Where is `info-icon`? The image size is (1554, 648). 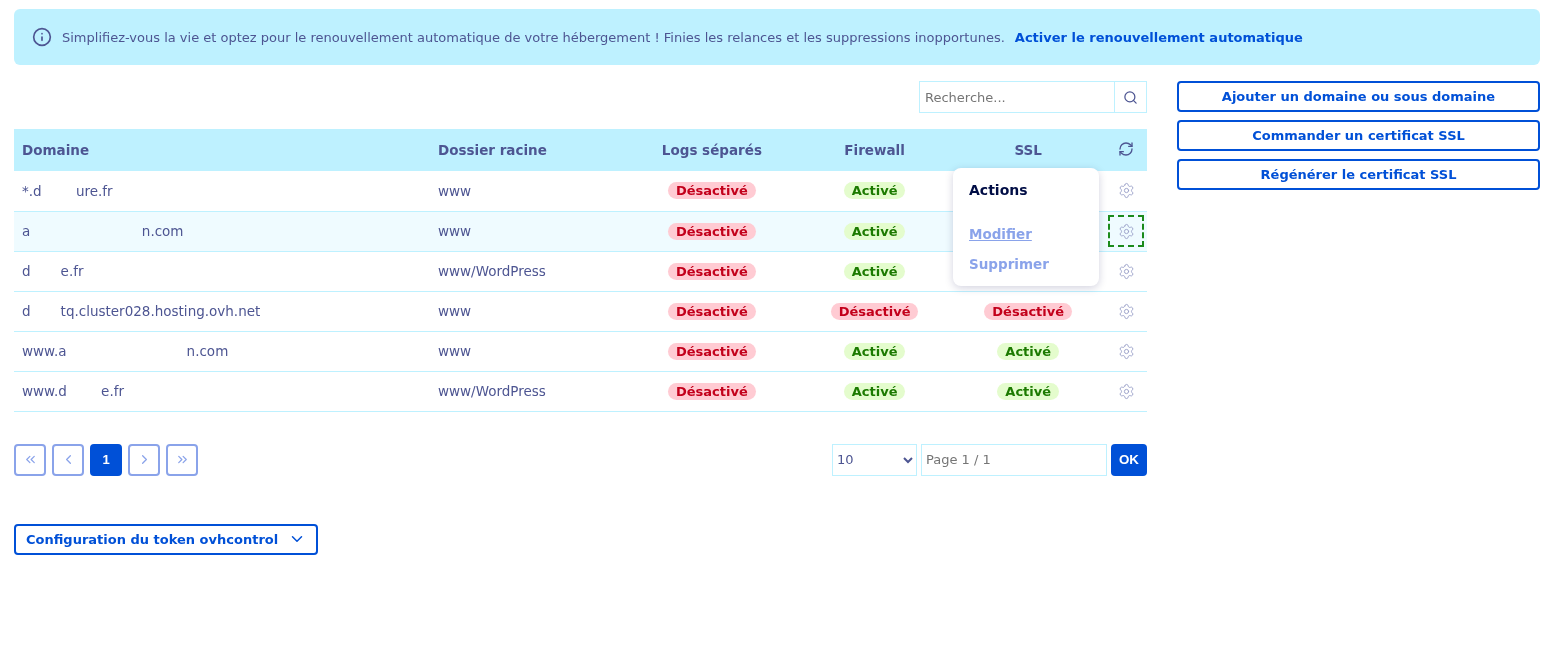
info-icon is located at coordinates (42, 37).